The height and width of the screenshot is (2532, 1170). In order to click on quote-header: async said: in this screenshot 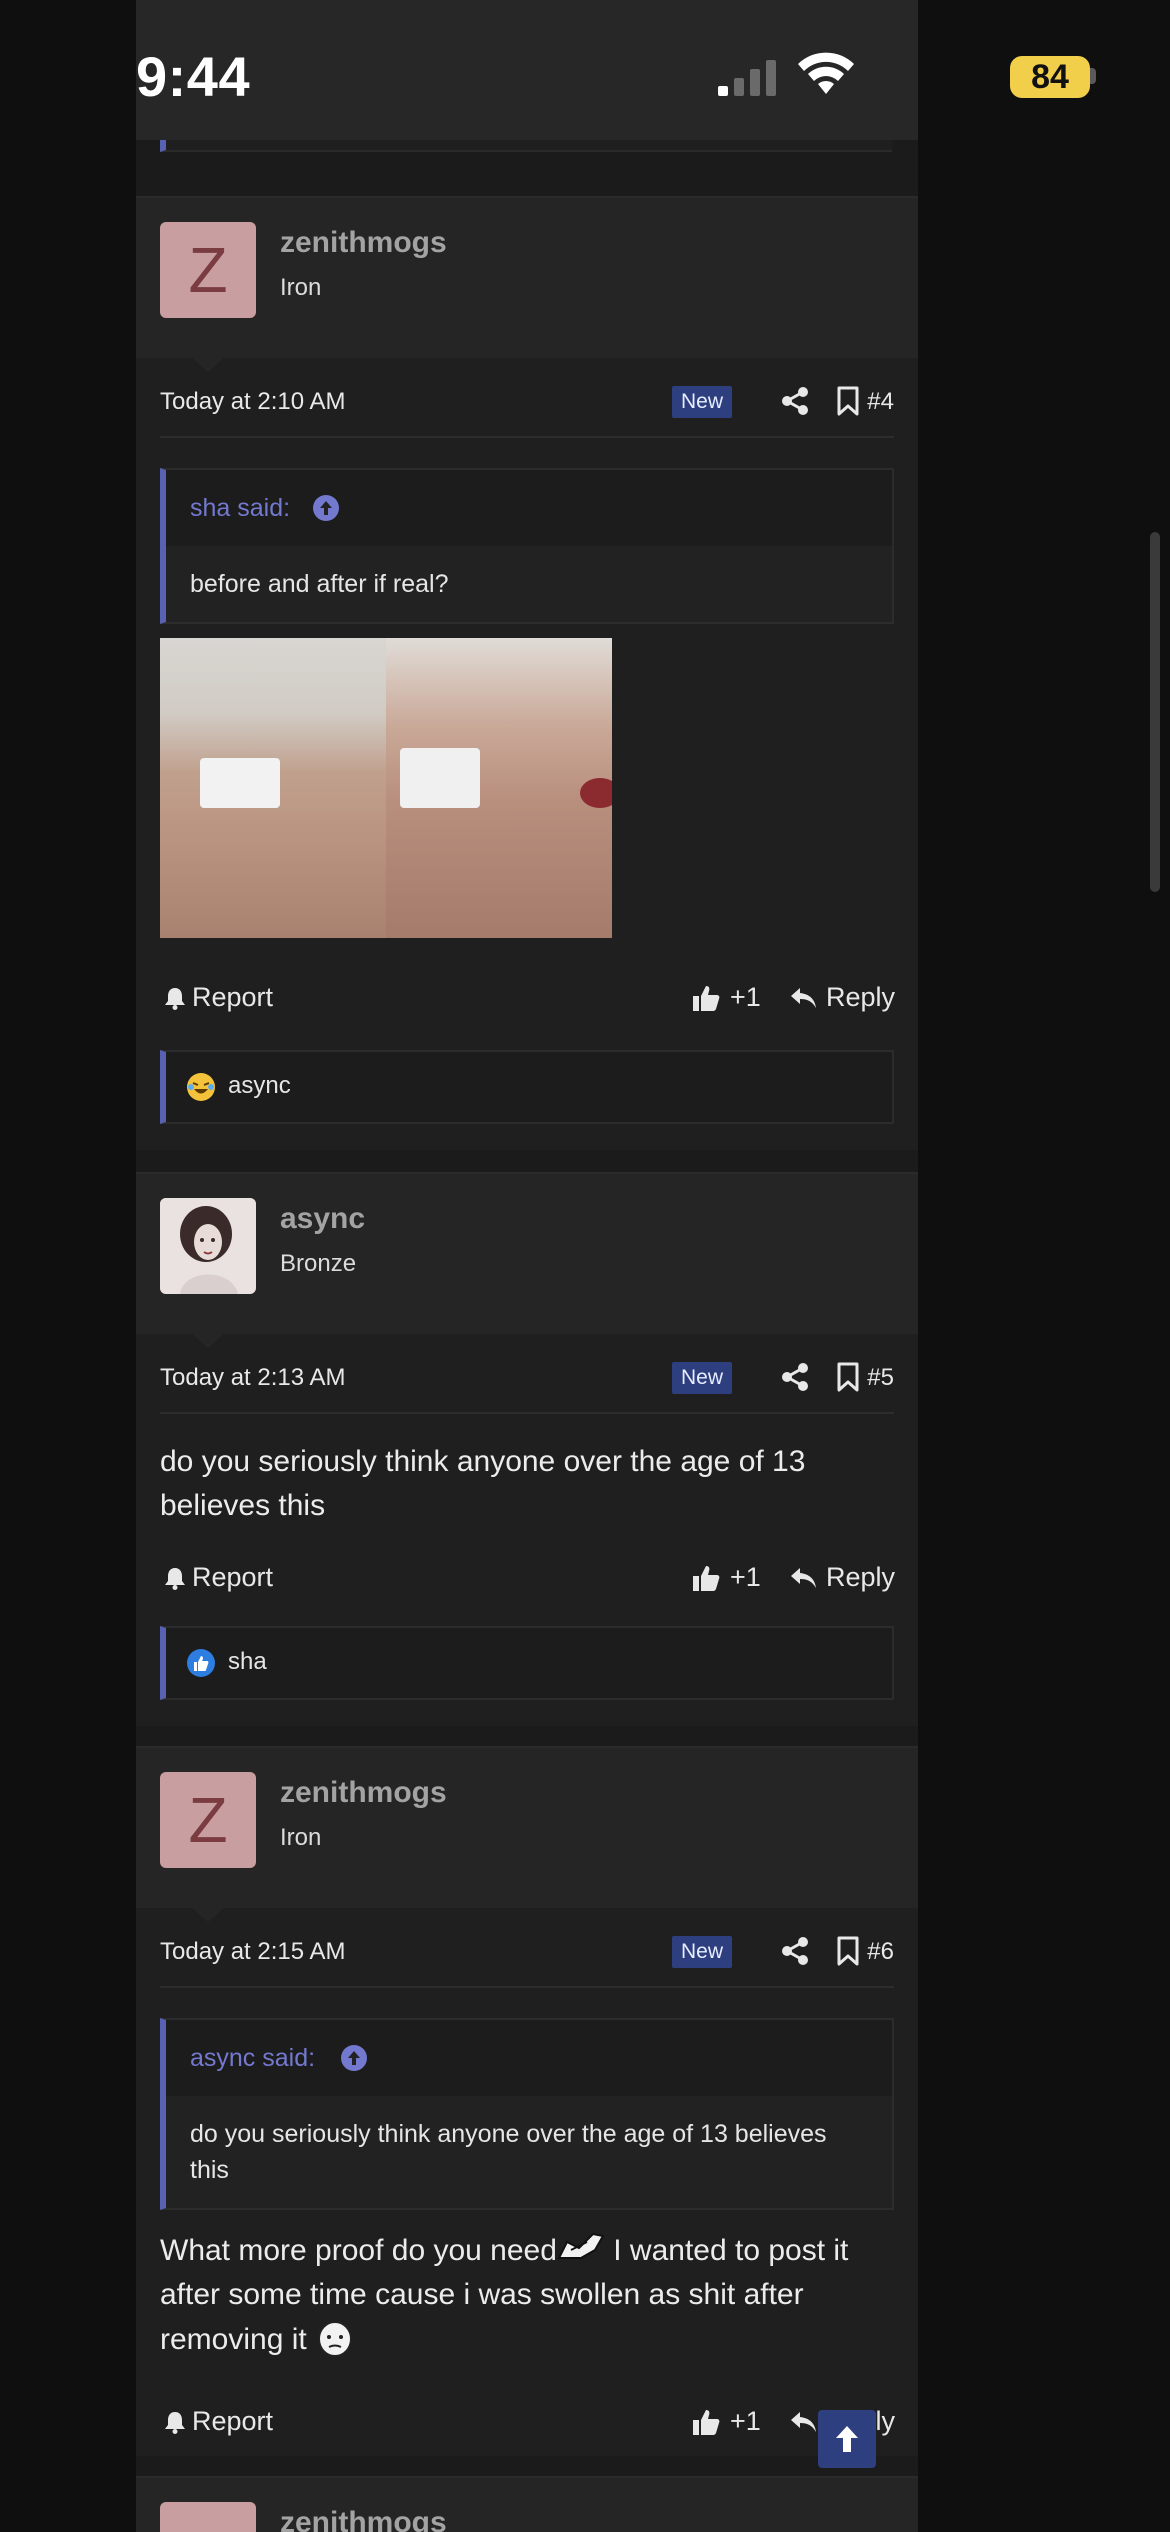, I will do `click(529, 2058)`.